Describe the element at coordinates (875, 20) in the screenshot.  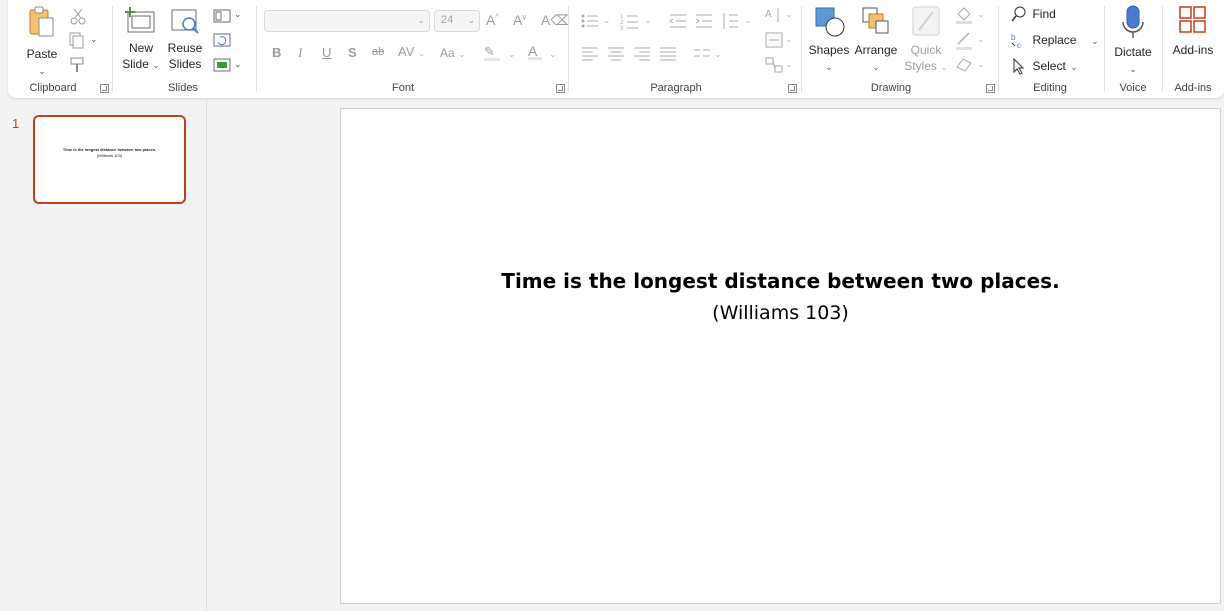
I see `arrange-icon` at that location.